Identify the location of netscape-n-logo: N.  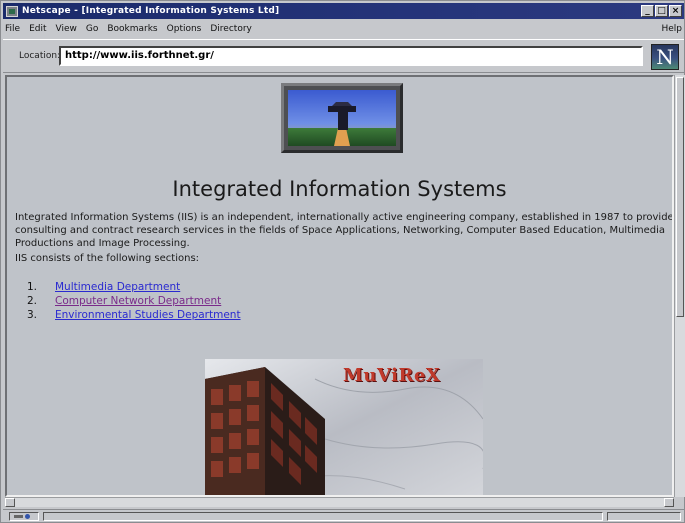
(665, 57).